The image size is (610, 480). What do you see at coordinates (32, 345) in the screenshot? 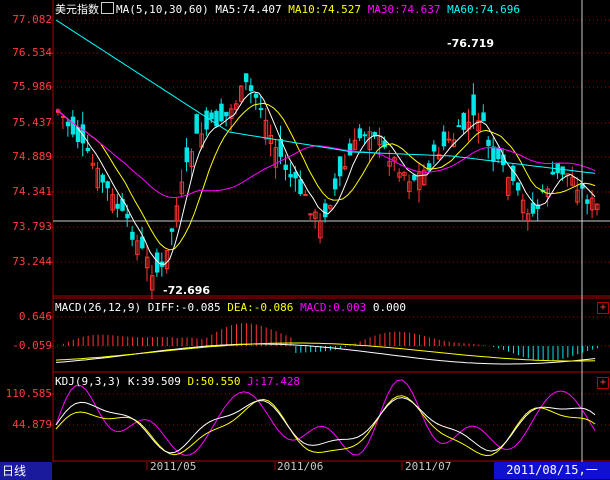
I see `macd-axis-label: -0.059` at bounding box center [32, 345].